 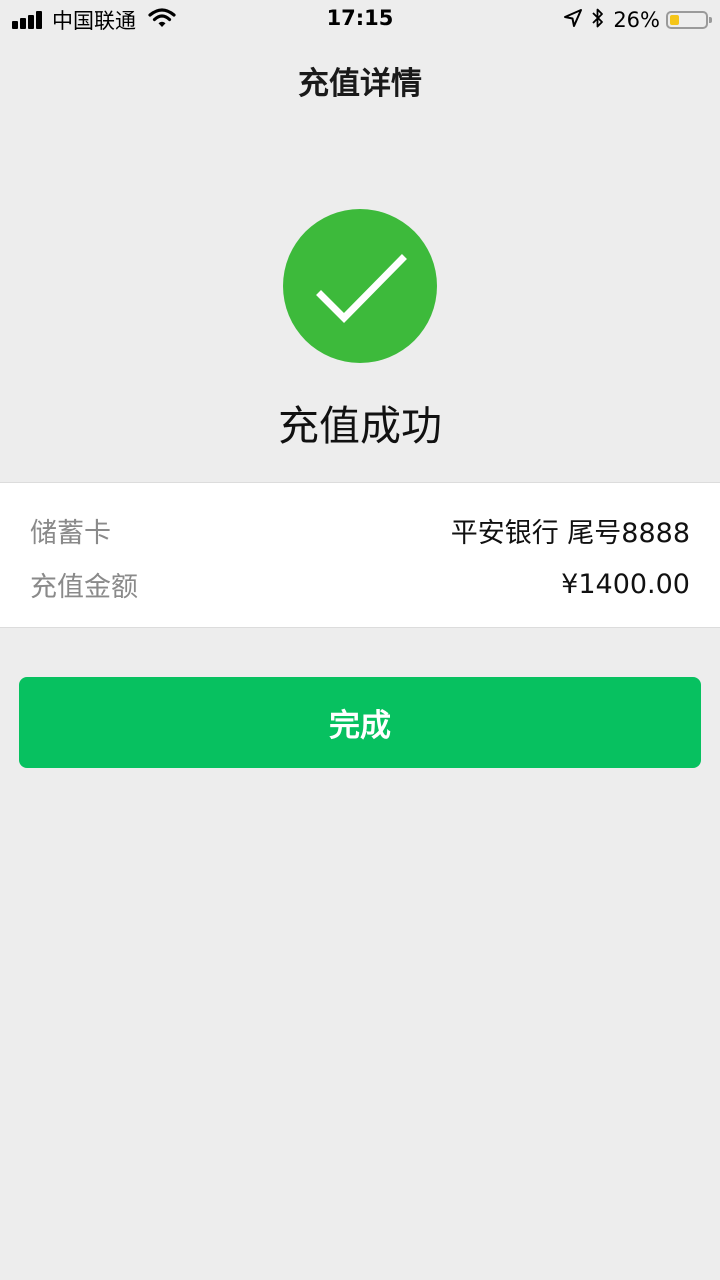 I want to click on page-title: 充值详情, so click(x=360, y=84).